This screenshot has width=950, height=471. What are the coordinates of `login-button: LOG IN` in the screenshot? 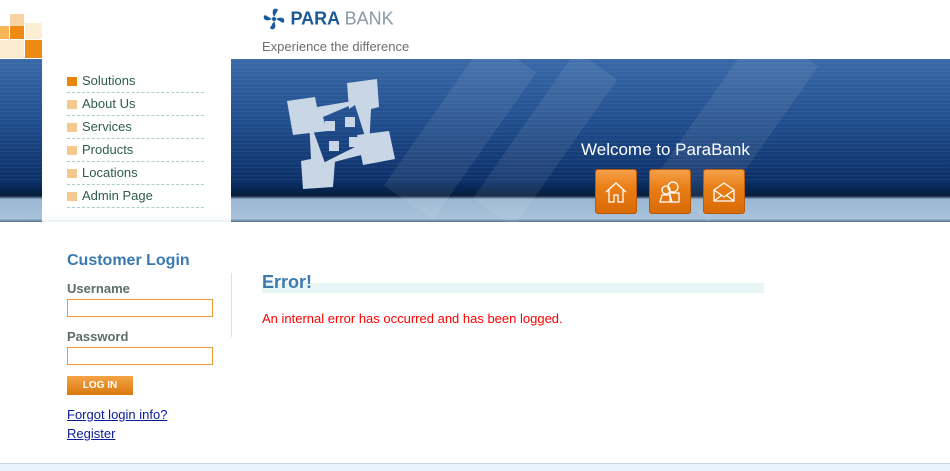 It's located at (100, 385).